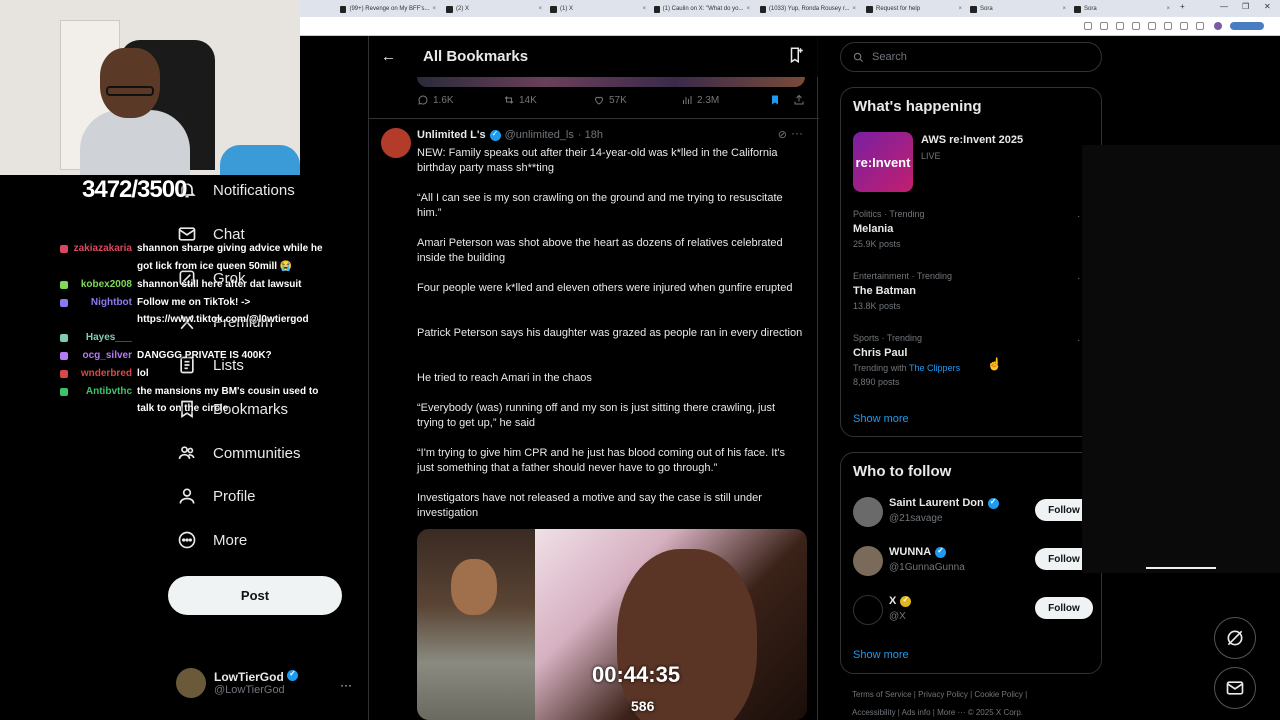 The width and height of the screenshot is (1280, 720). What do you see at coordinates (797, 133) in the screenshot?
I see `more-options-icon: ···` at bounding box center [797, 133].